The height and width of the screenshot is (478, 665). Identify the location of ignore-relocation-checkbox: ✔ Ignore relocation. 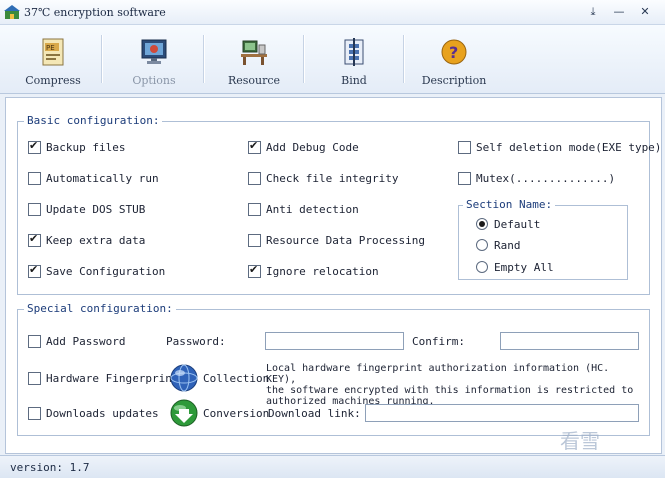
(313, 270).